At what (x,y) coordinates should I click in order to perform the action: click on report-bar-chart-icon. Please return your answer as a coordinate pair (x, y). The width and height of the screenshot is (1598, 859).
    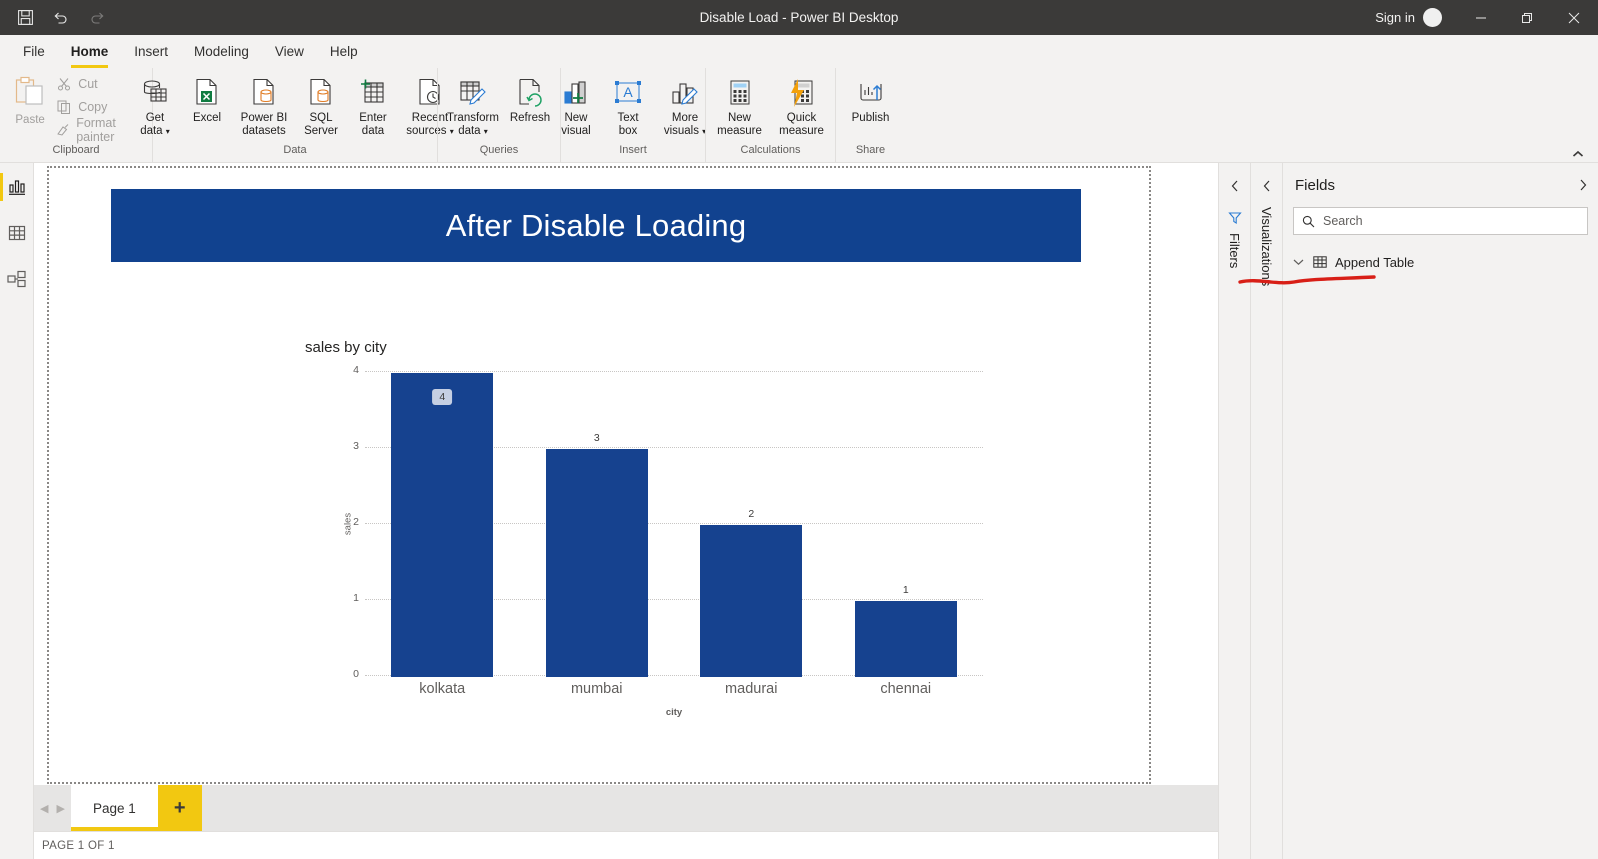
    Looking at the image, I should click on (17, 187).